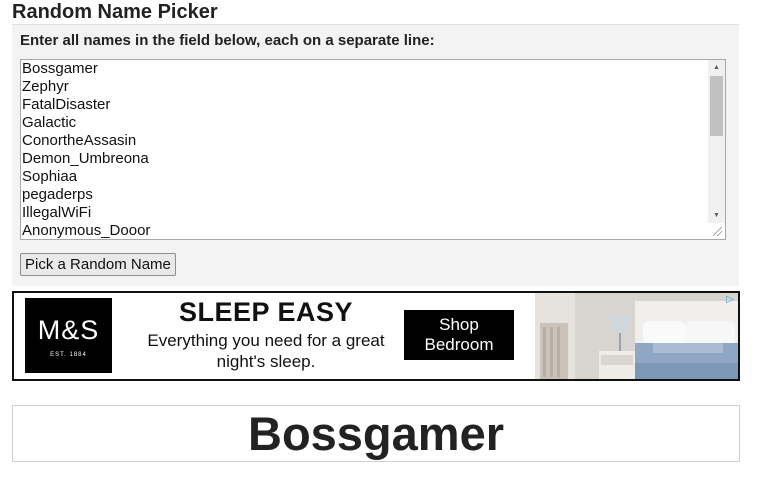 The image size is (757, 480). Describe the element at coordinates (115, 12) in the screenshot. I see `page-title: Random Name Picker` at that location.